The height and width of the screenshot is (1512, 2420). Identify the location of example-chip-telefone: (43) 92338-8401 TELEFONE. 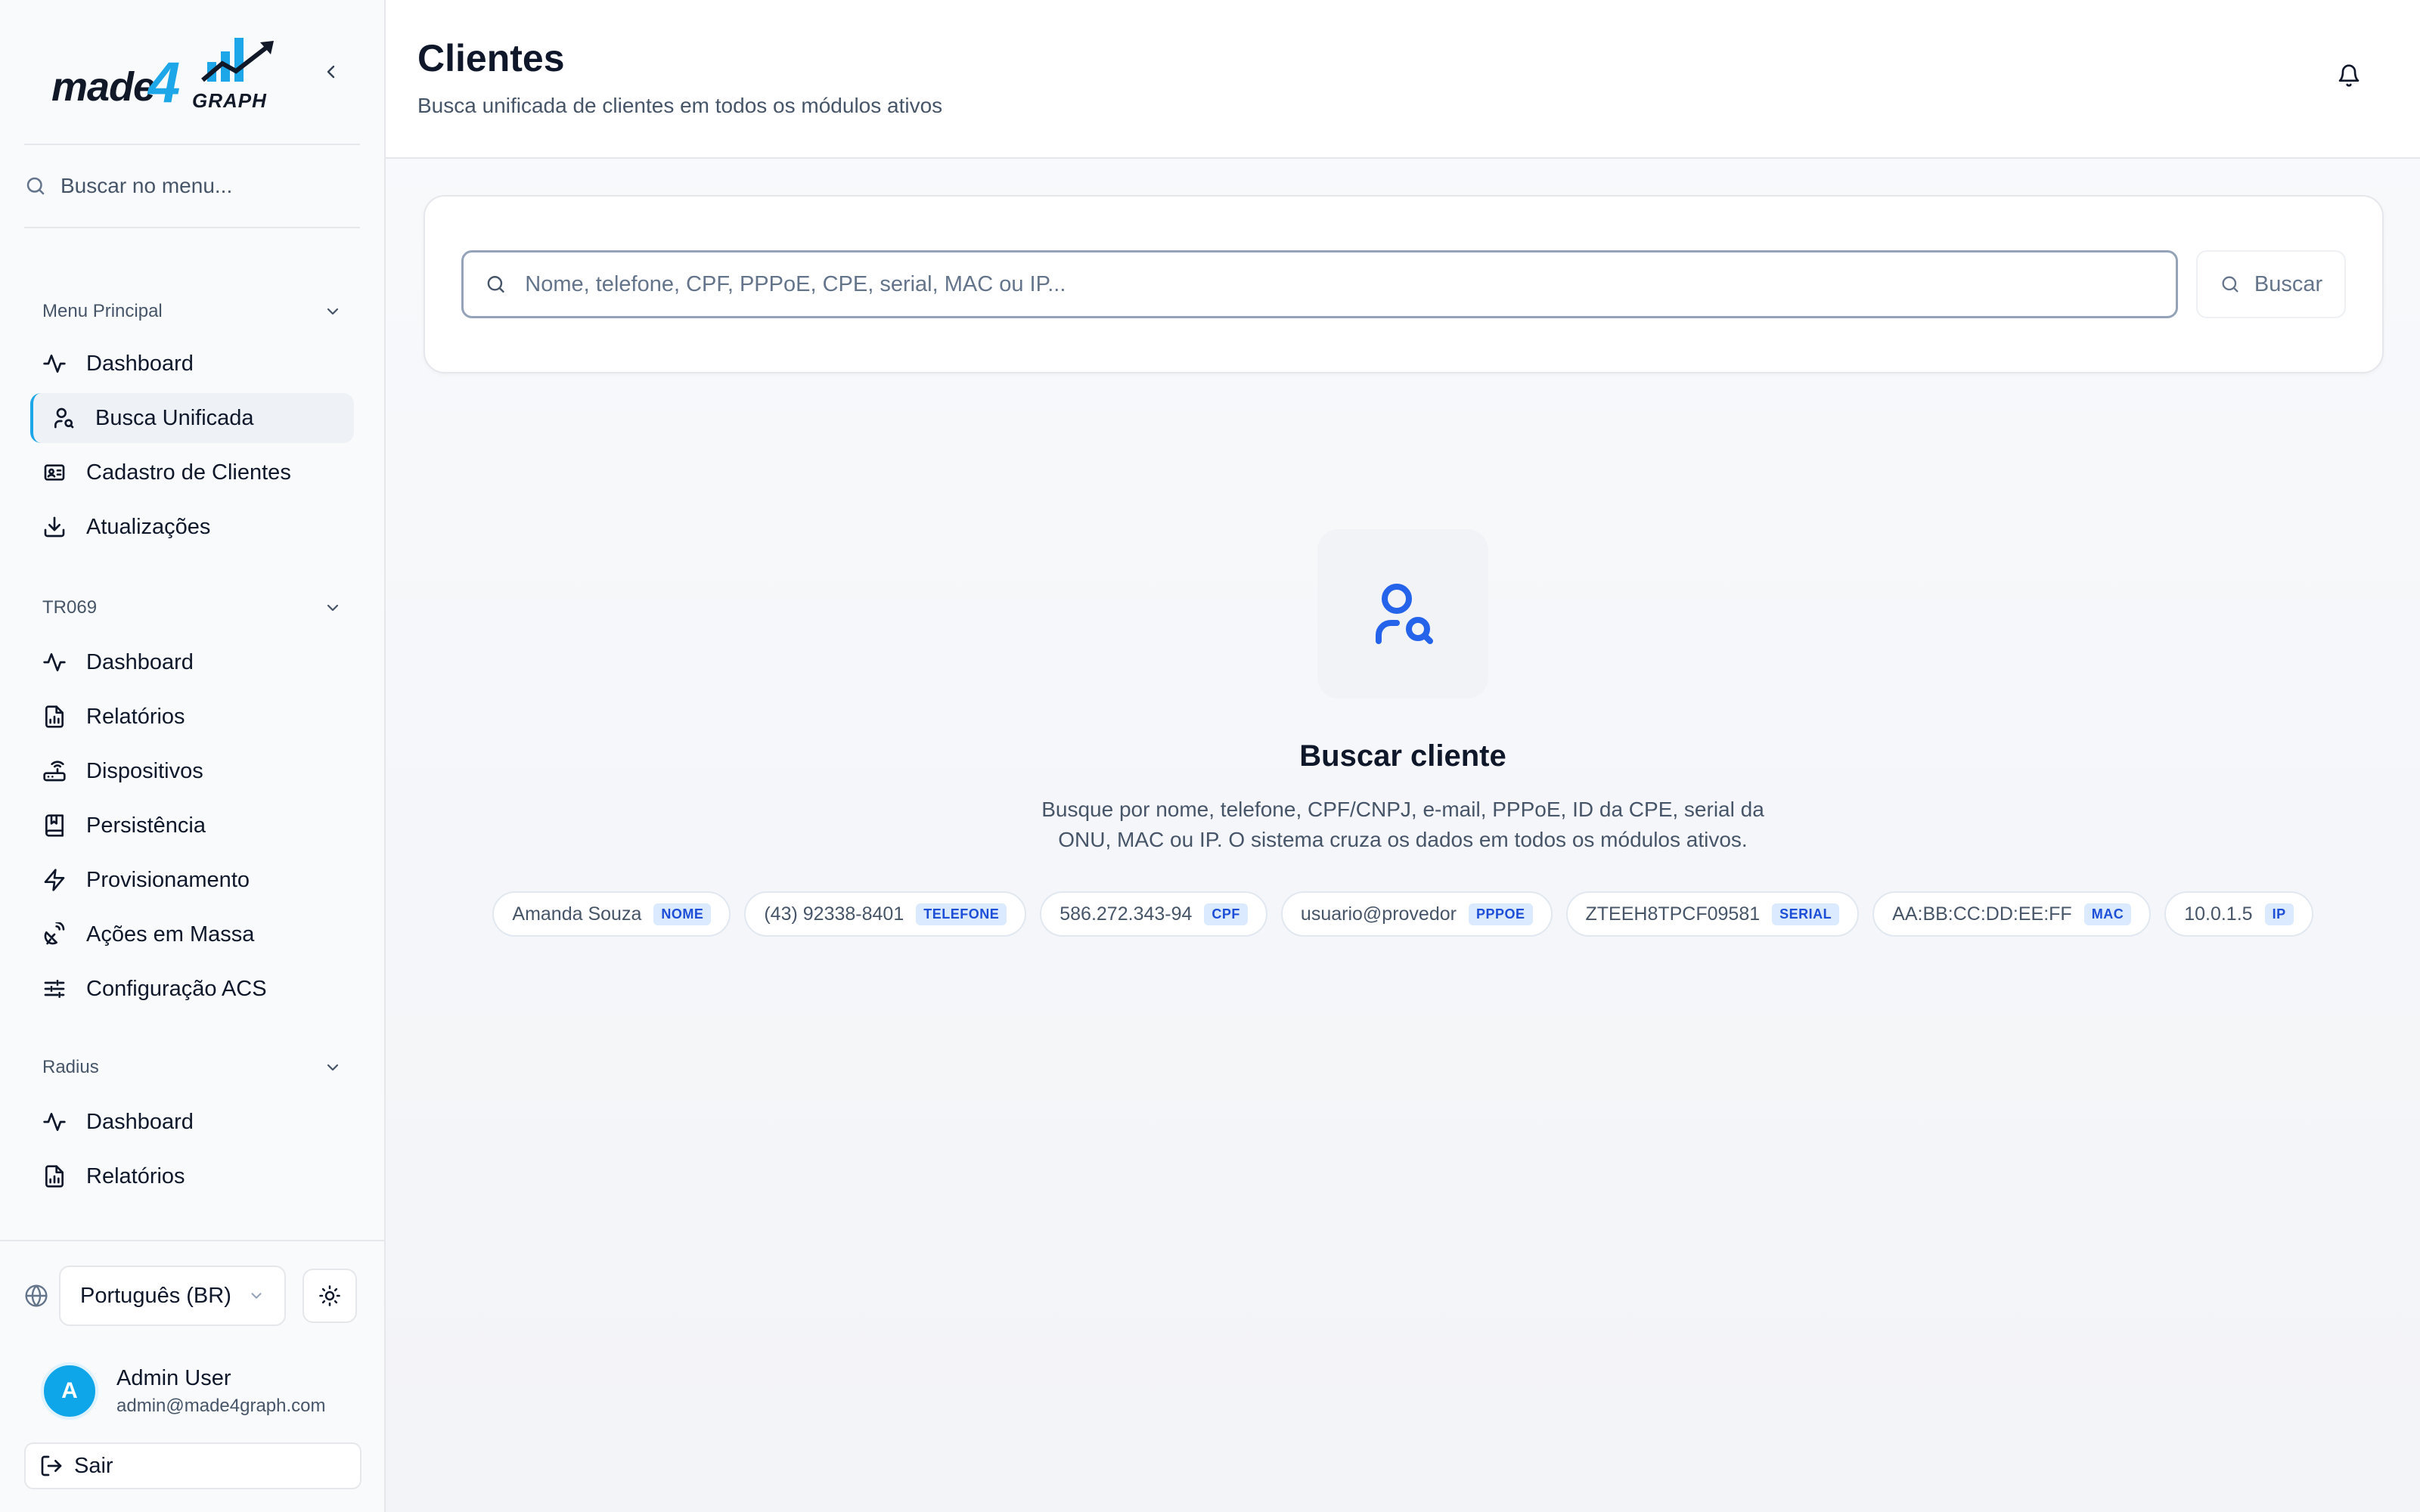
(885, 914).